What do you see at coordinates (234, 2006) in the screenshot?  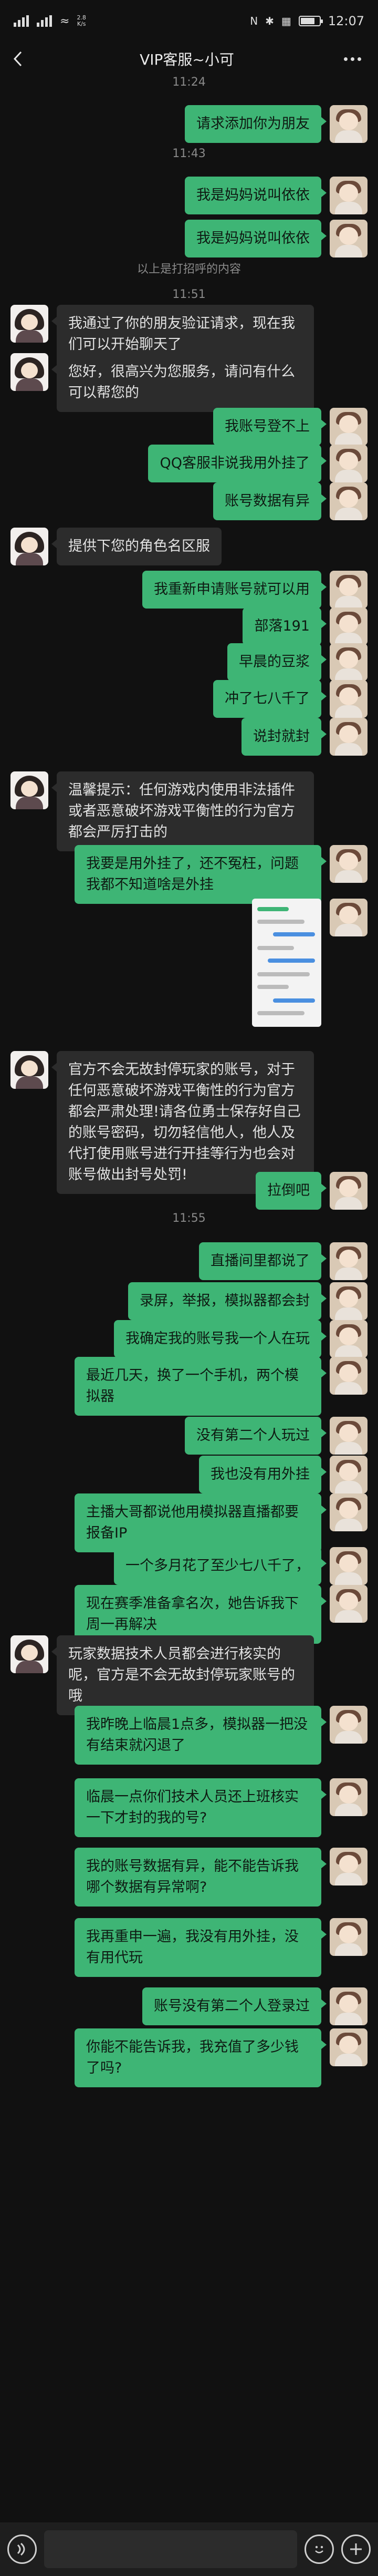 I see `sent-message-bubble: 账号没有第二个人登录过` at bounding box center [234, 2006].